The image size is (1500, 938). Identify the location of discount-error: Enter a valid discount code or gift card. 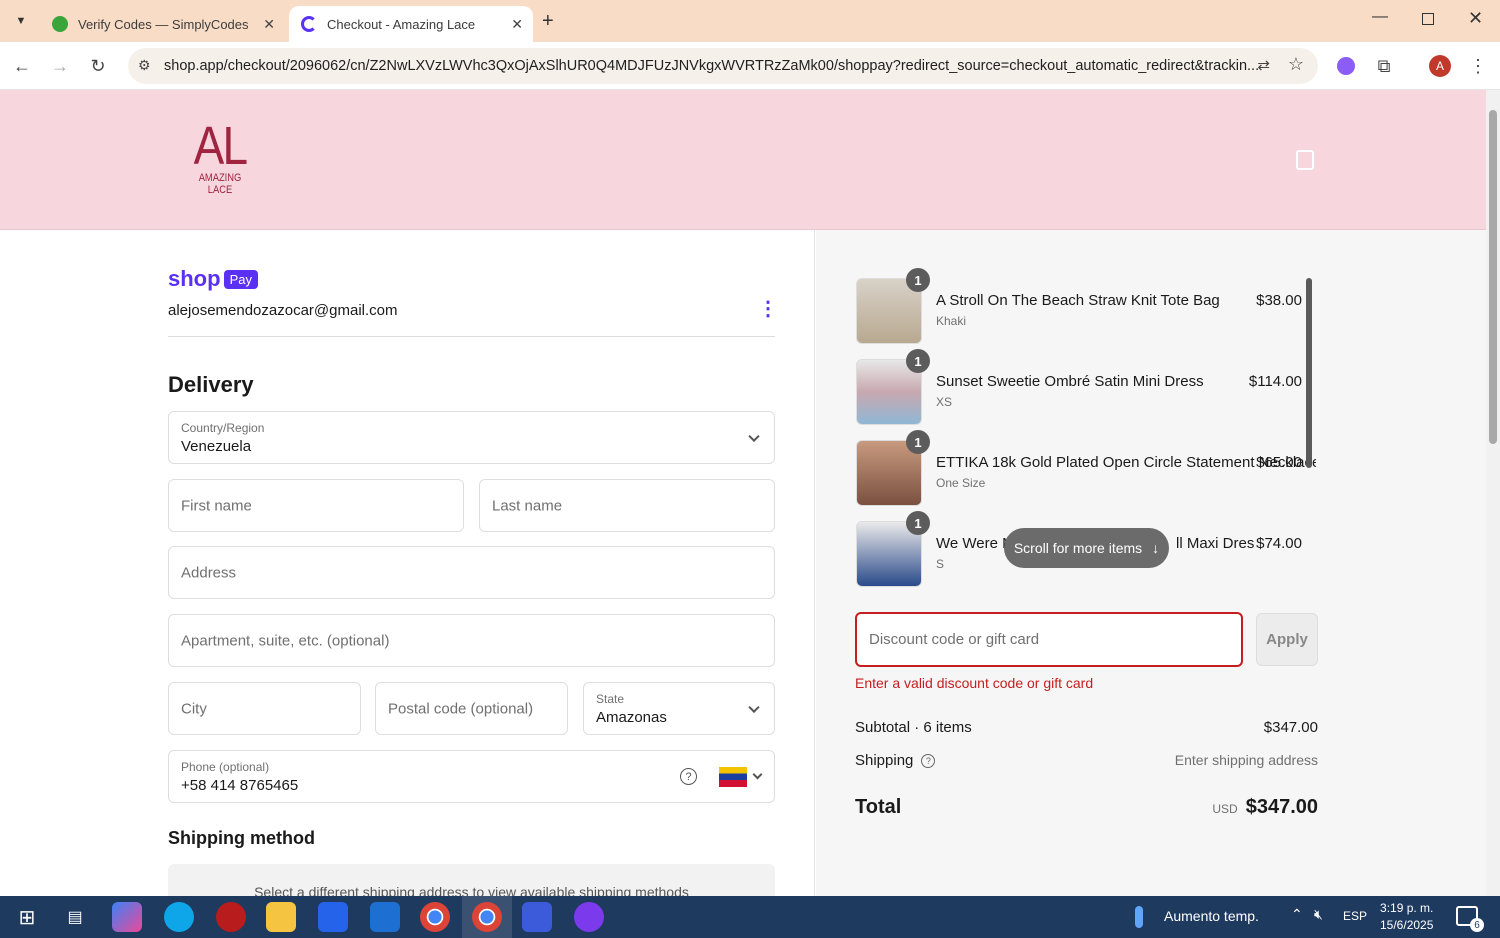
(974, 683).